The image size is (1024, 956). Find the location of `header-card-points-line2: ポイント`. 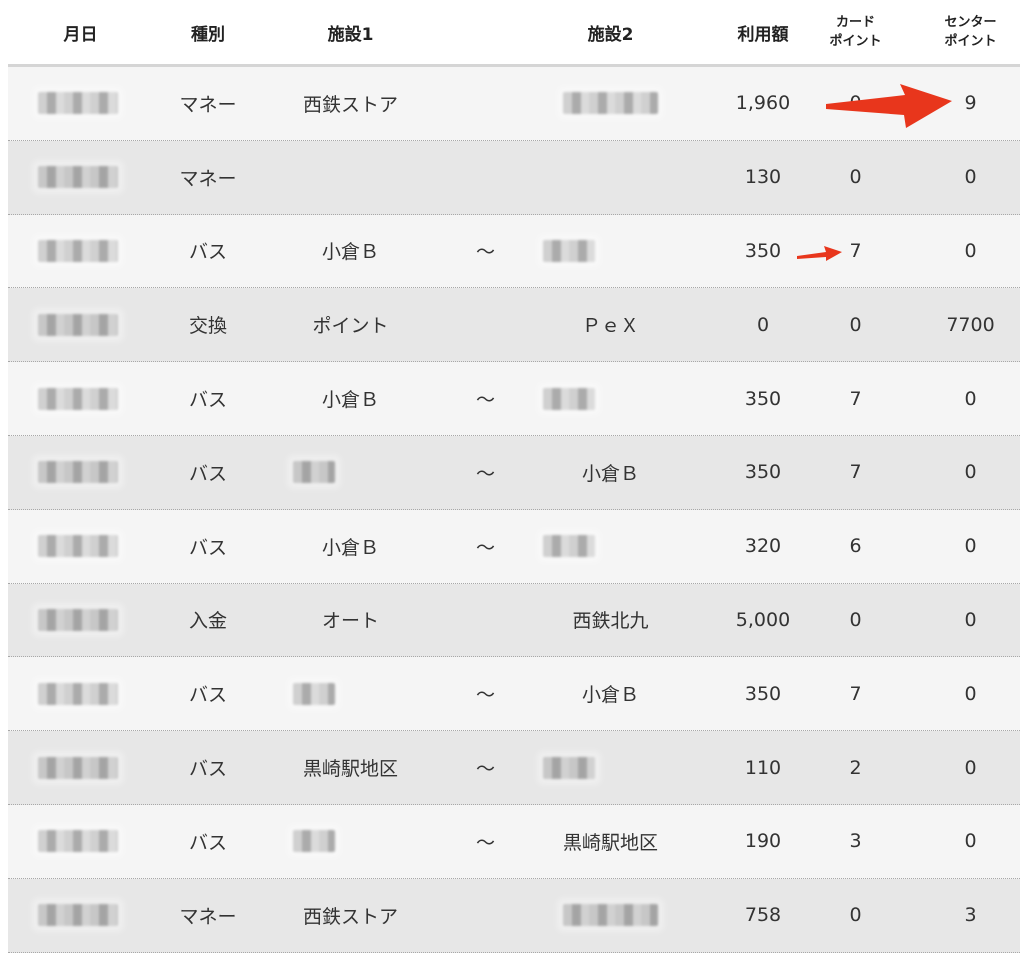

header-card-points-line2: ポイント is located at coordinates (855, 41).